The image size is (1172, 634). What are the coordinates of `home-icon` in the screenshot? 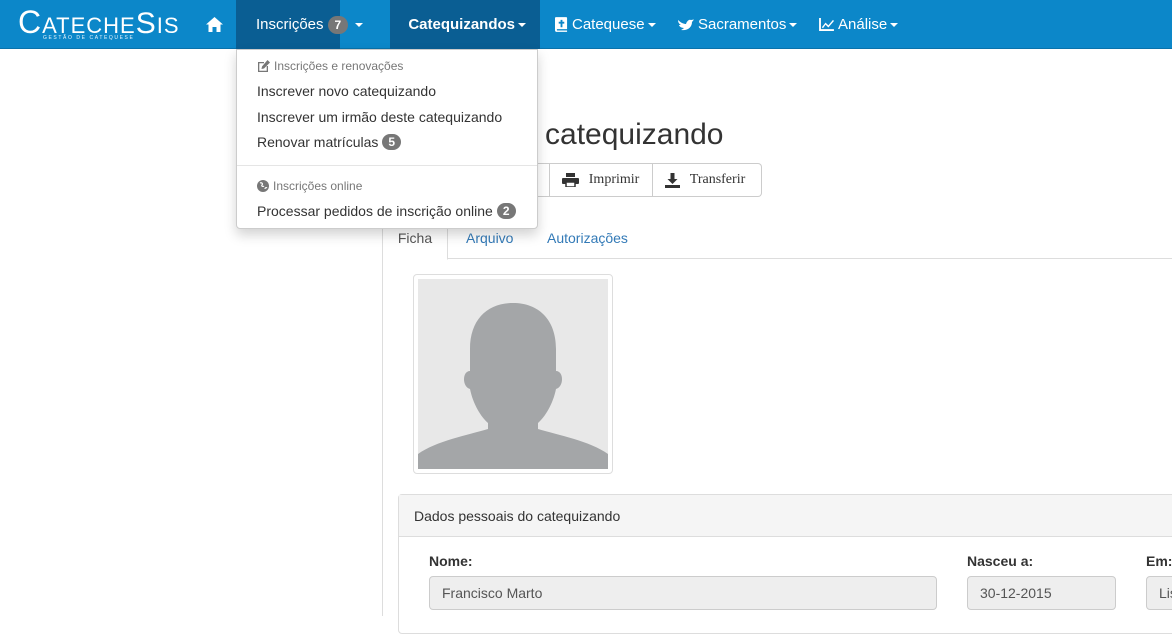 It's located at (214, 24).